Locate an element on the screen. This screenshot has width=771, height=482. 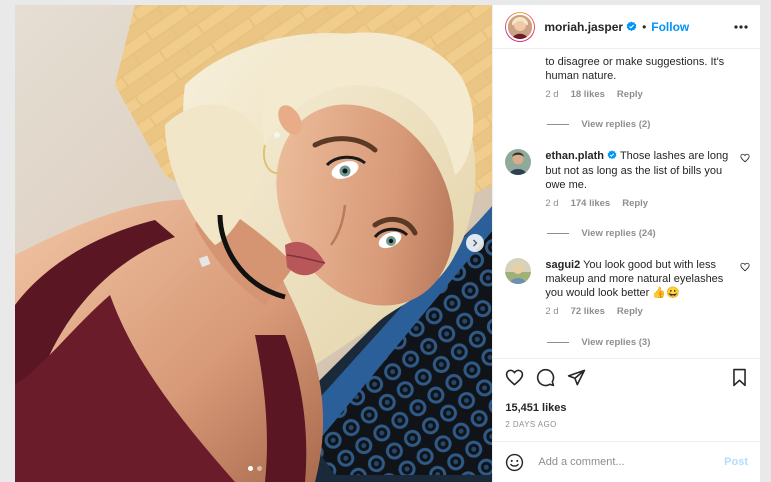
carousel-indicator is located at coordinates (255, 468).